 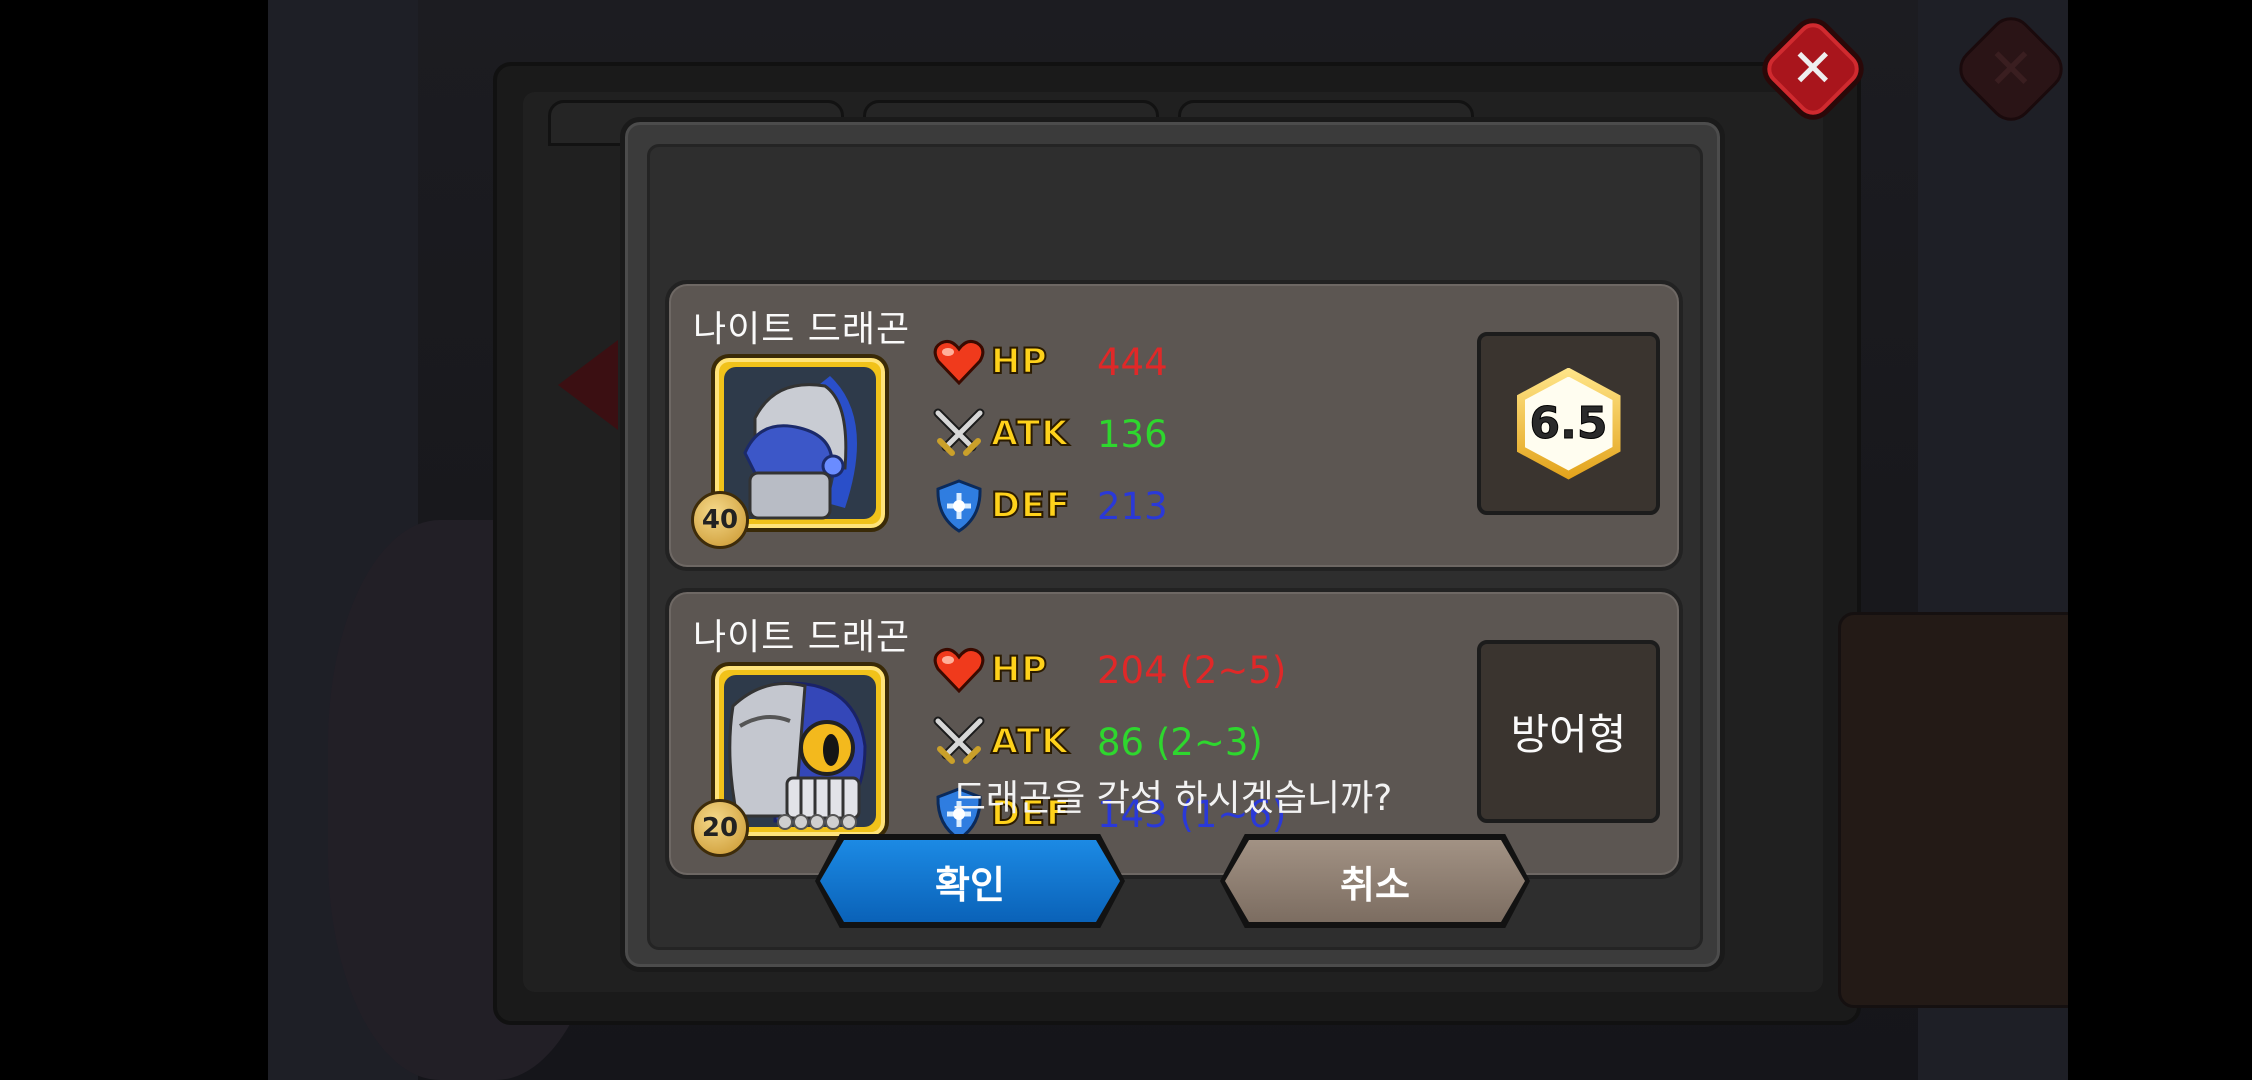 What do you see at coordinates (1180, 742) in the screenshot?
I see `atk-value: 86 (2~3)` at bounding box center [1180, 742].